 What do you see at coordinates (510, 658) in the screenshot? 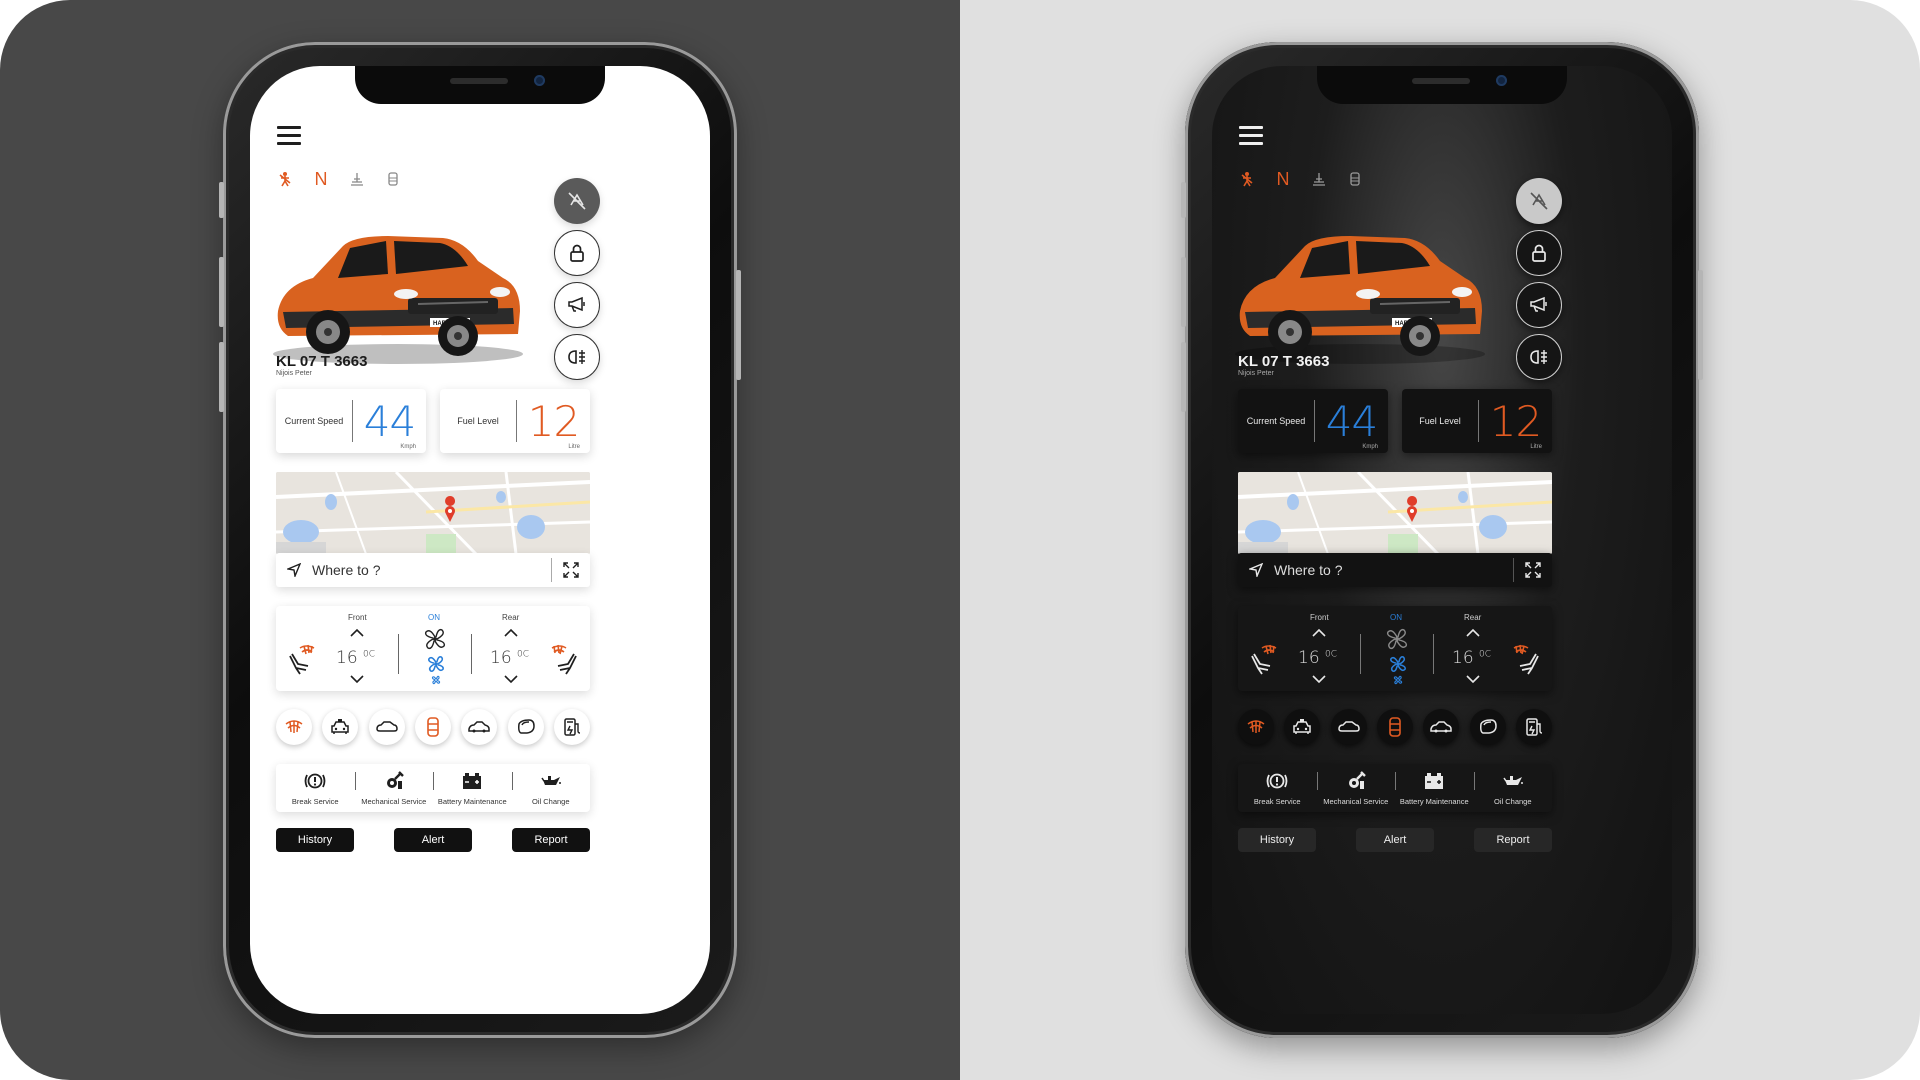
I see `rear-temperature: 16 0C` at bounding box center [510, 658].